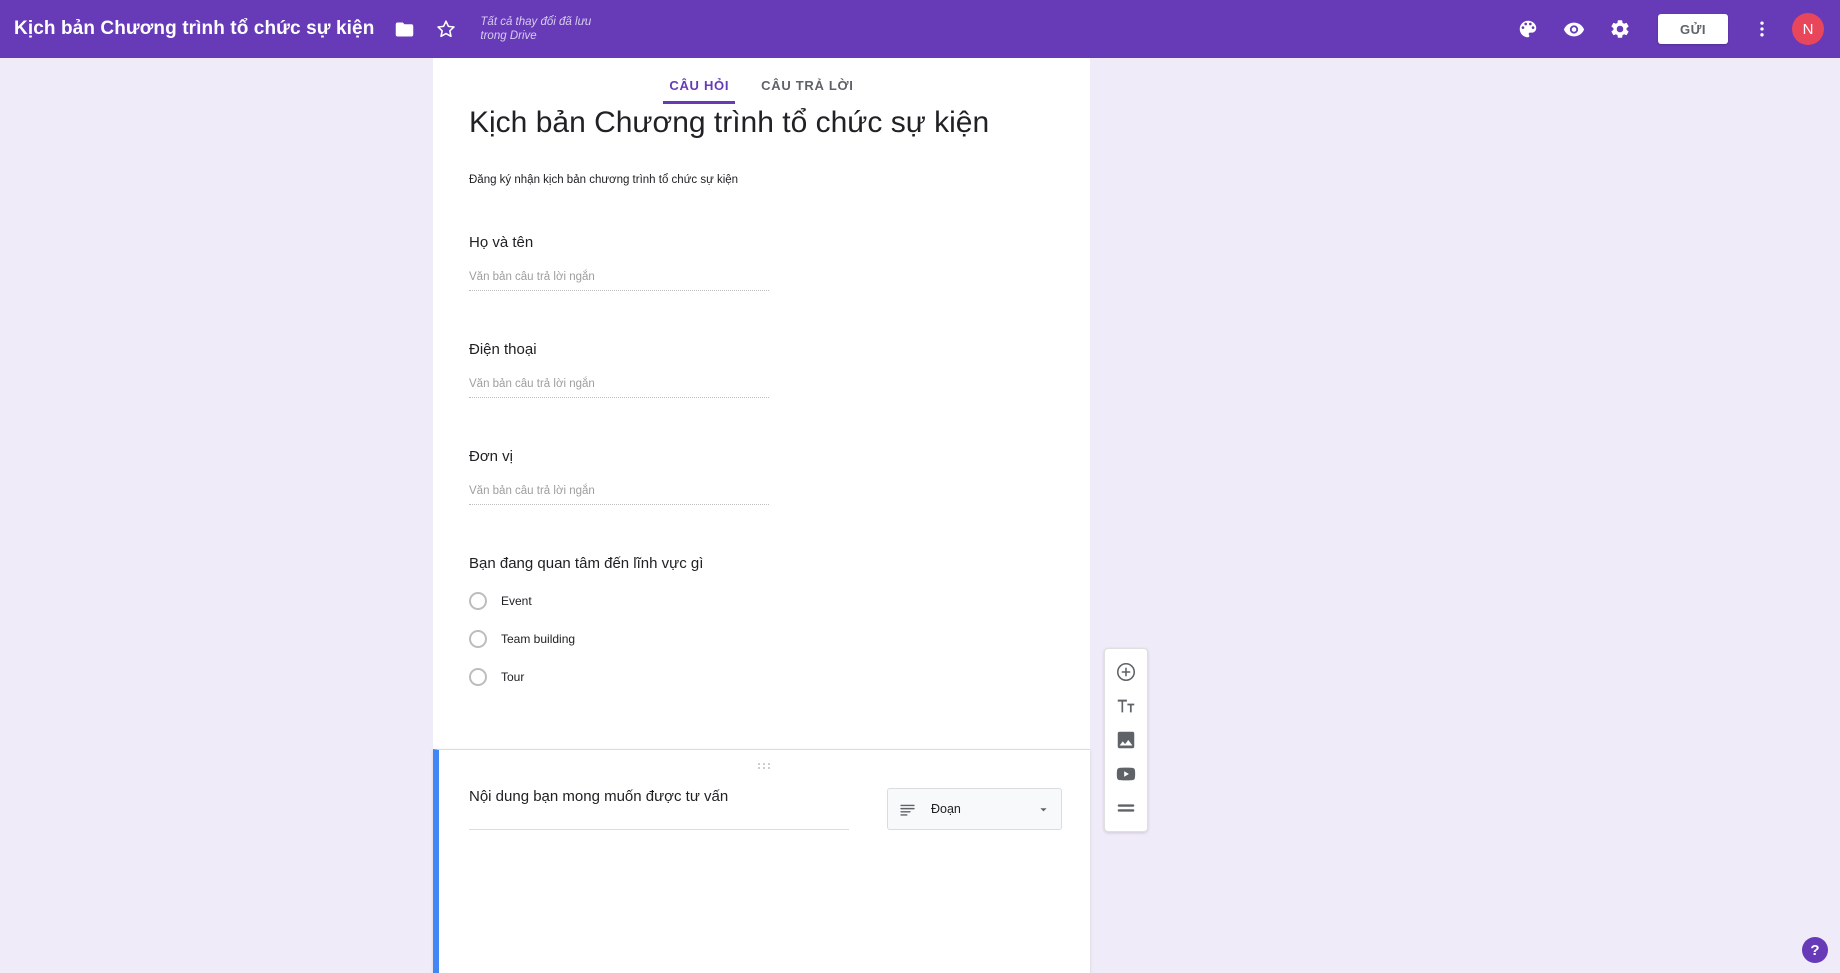  Describe the element at coordinates (1126, 672) in the screenshot. I see `add-circle-icon` at that location.